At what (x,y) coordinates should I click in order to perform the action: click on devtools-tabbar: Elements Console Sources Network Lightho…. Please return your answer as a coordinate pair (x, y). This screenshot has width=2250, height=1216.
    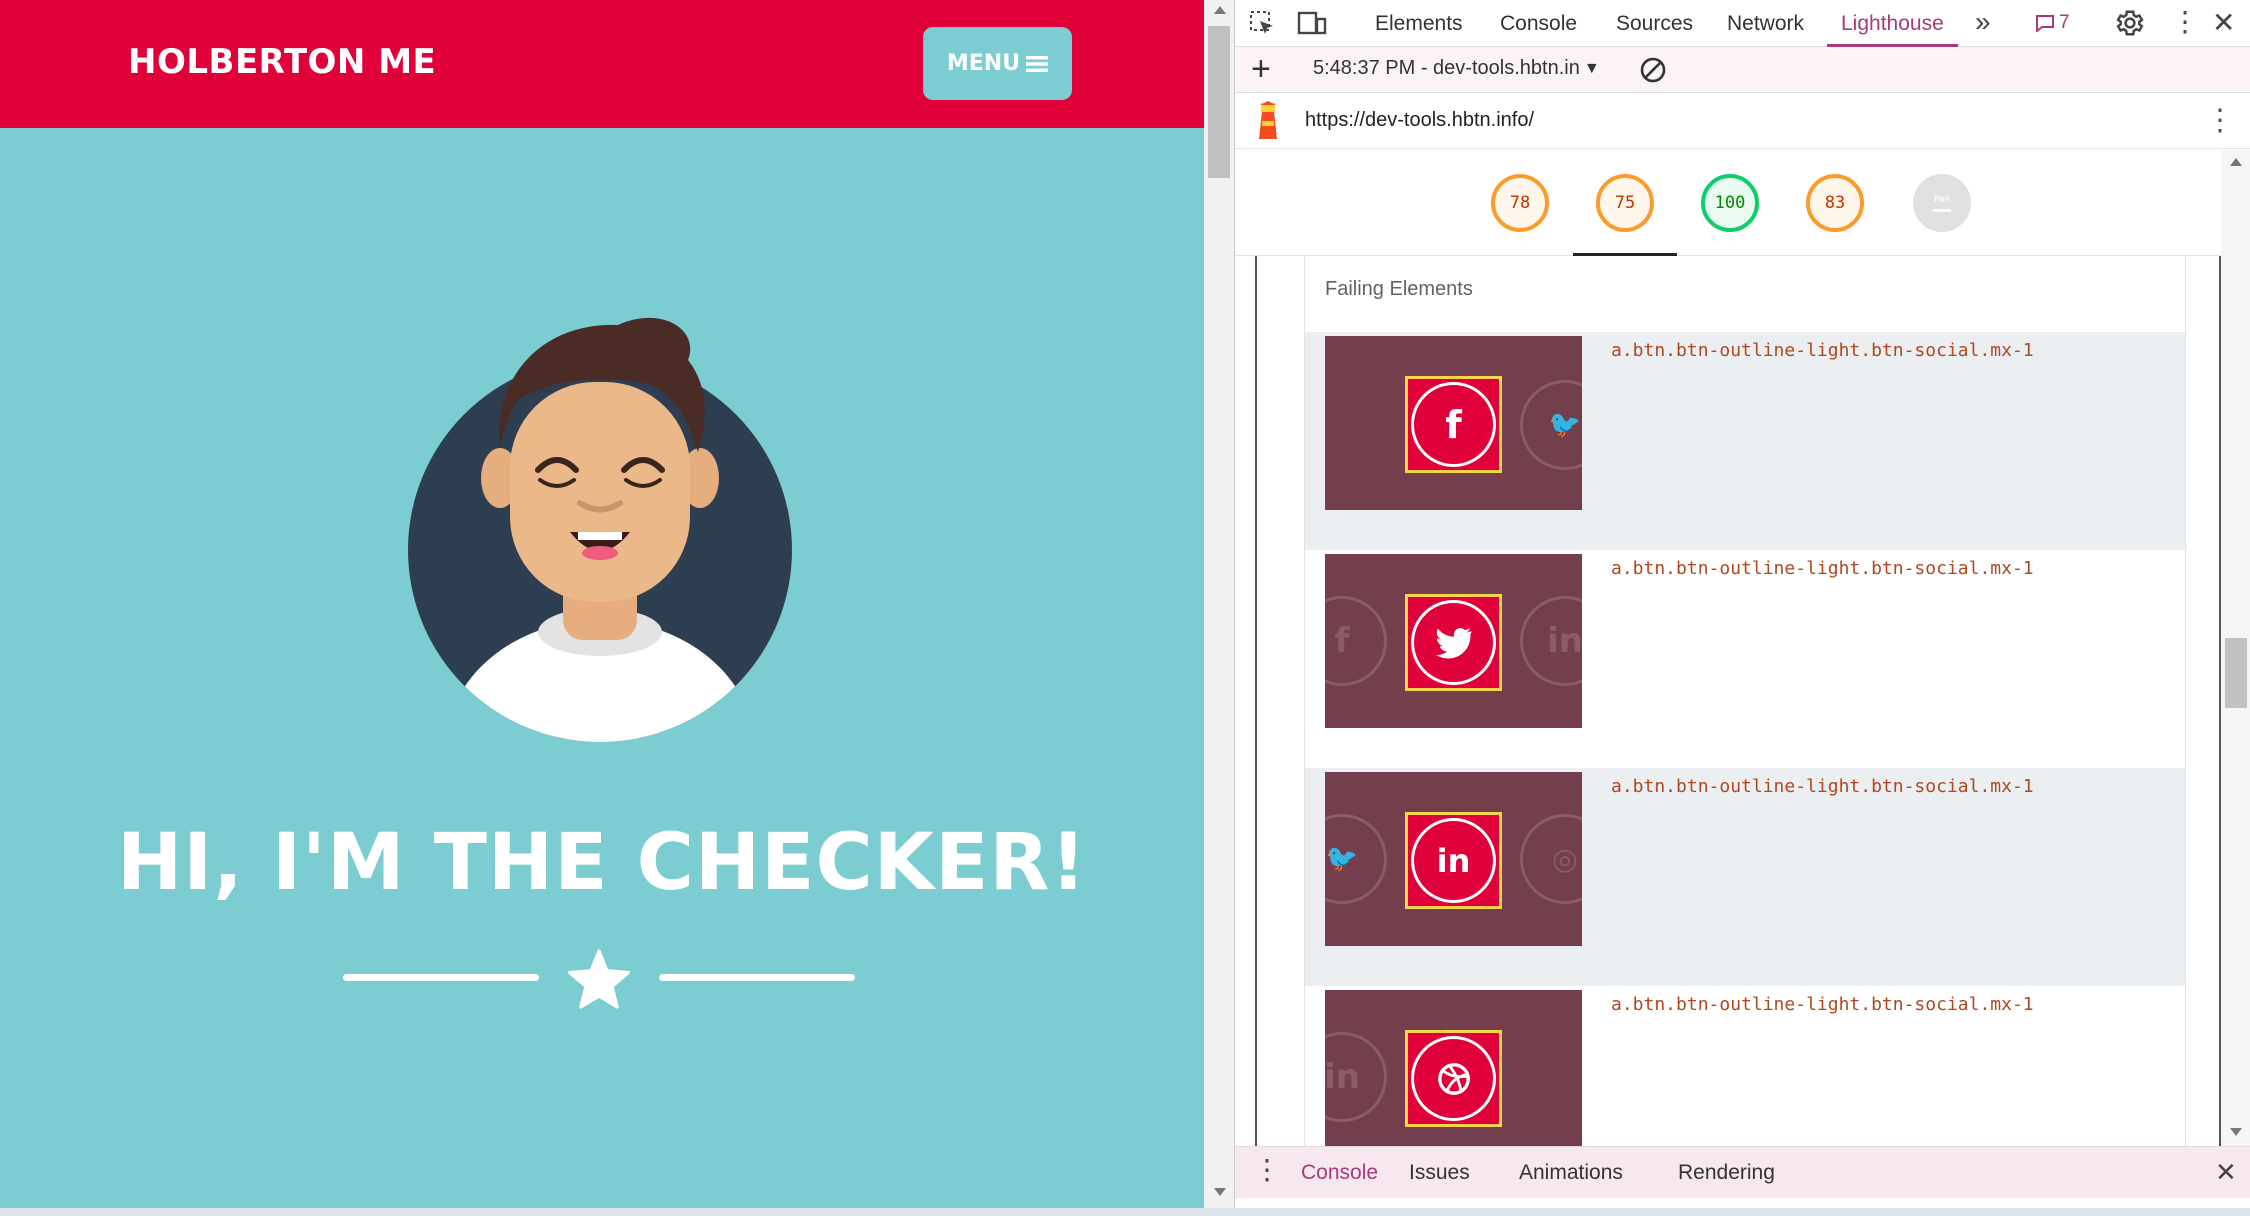
    Looking at the image, I should click on (1742, 23).